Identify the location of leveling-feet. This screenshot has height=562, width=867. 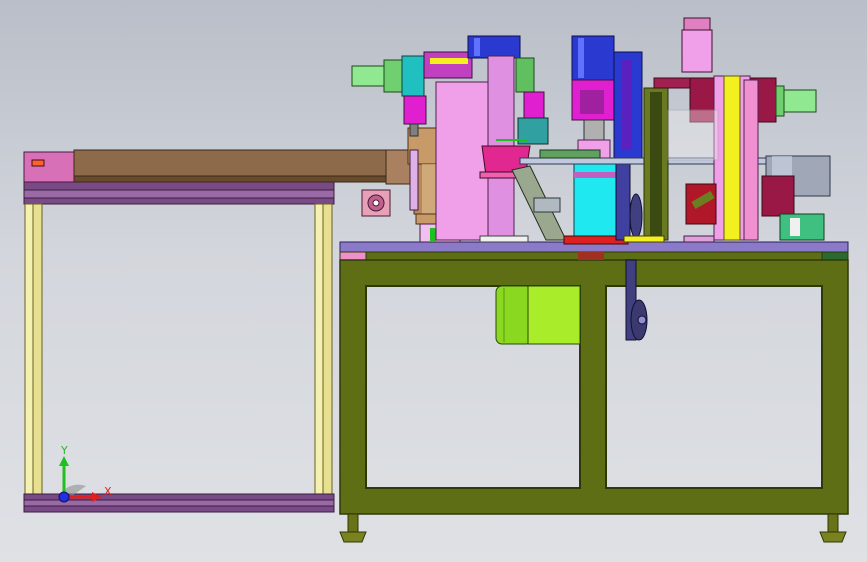
(593, 528).